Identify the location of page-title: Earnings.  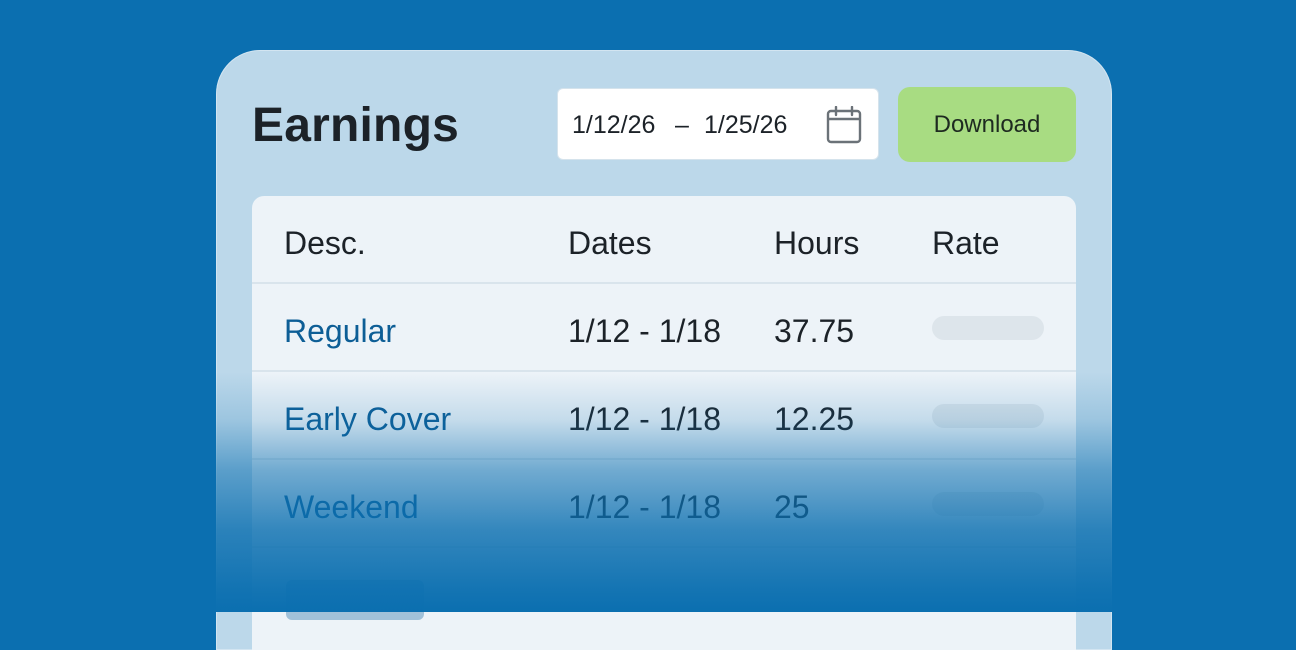
(355, 125).